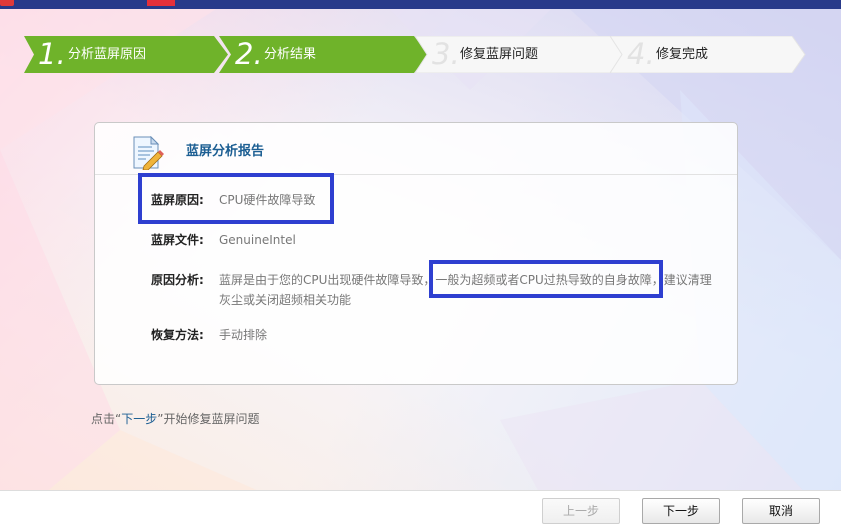 This screenshot has width=841, height=531. What do you see at coordinates (236, 198) in the screenshot?
I see `highlight-box-cause` at bounding box center [236, 198].